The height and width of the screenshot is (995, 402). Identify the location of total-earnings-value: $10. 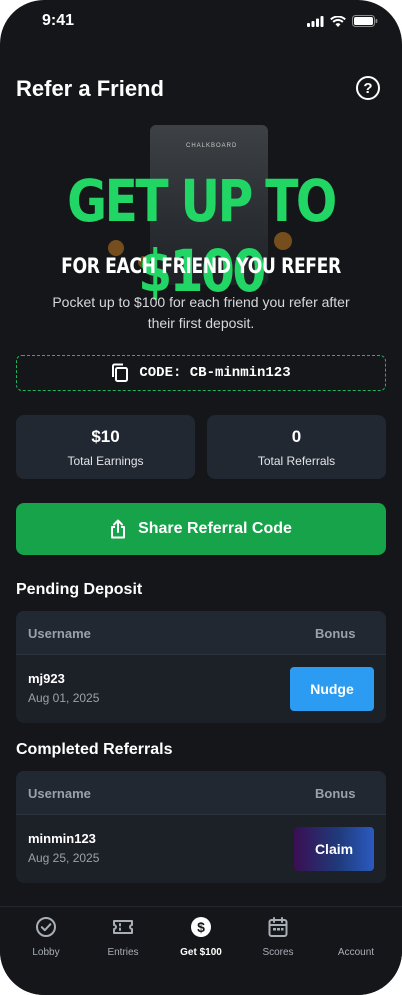
(105, 436).